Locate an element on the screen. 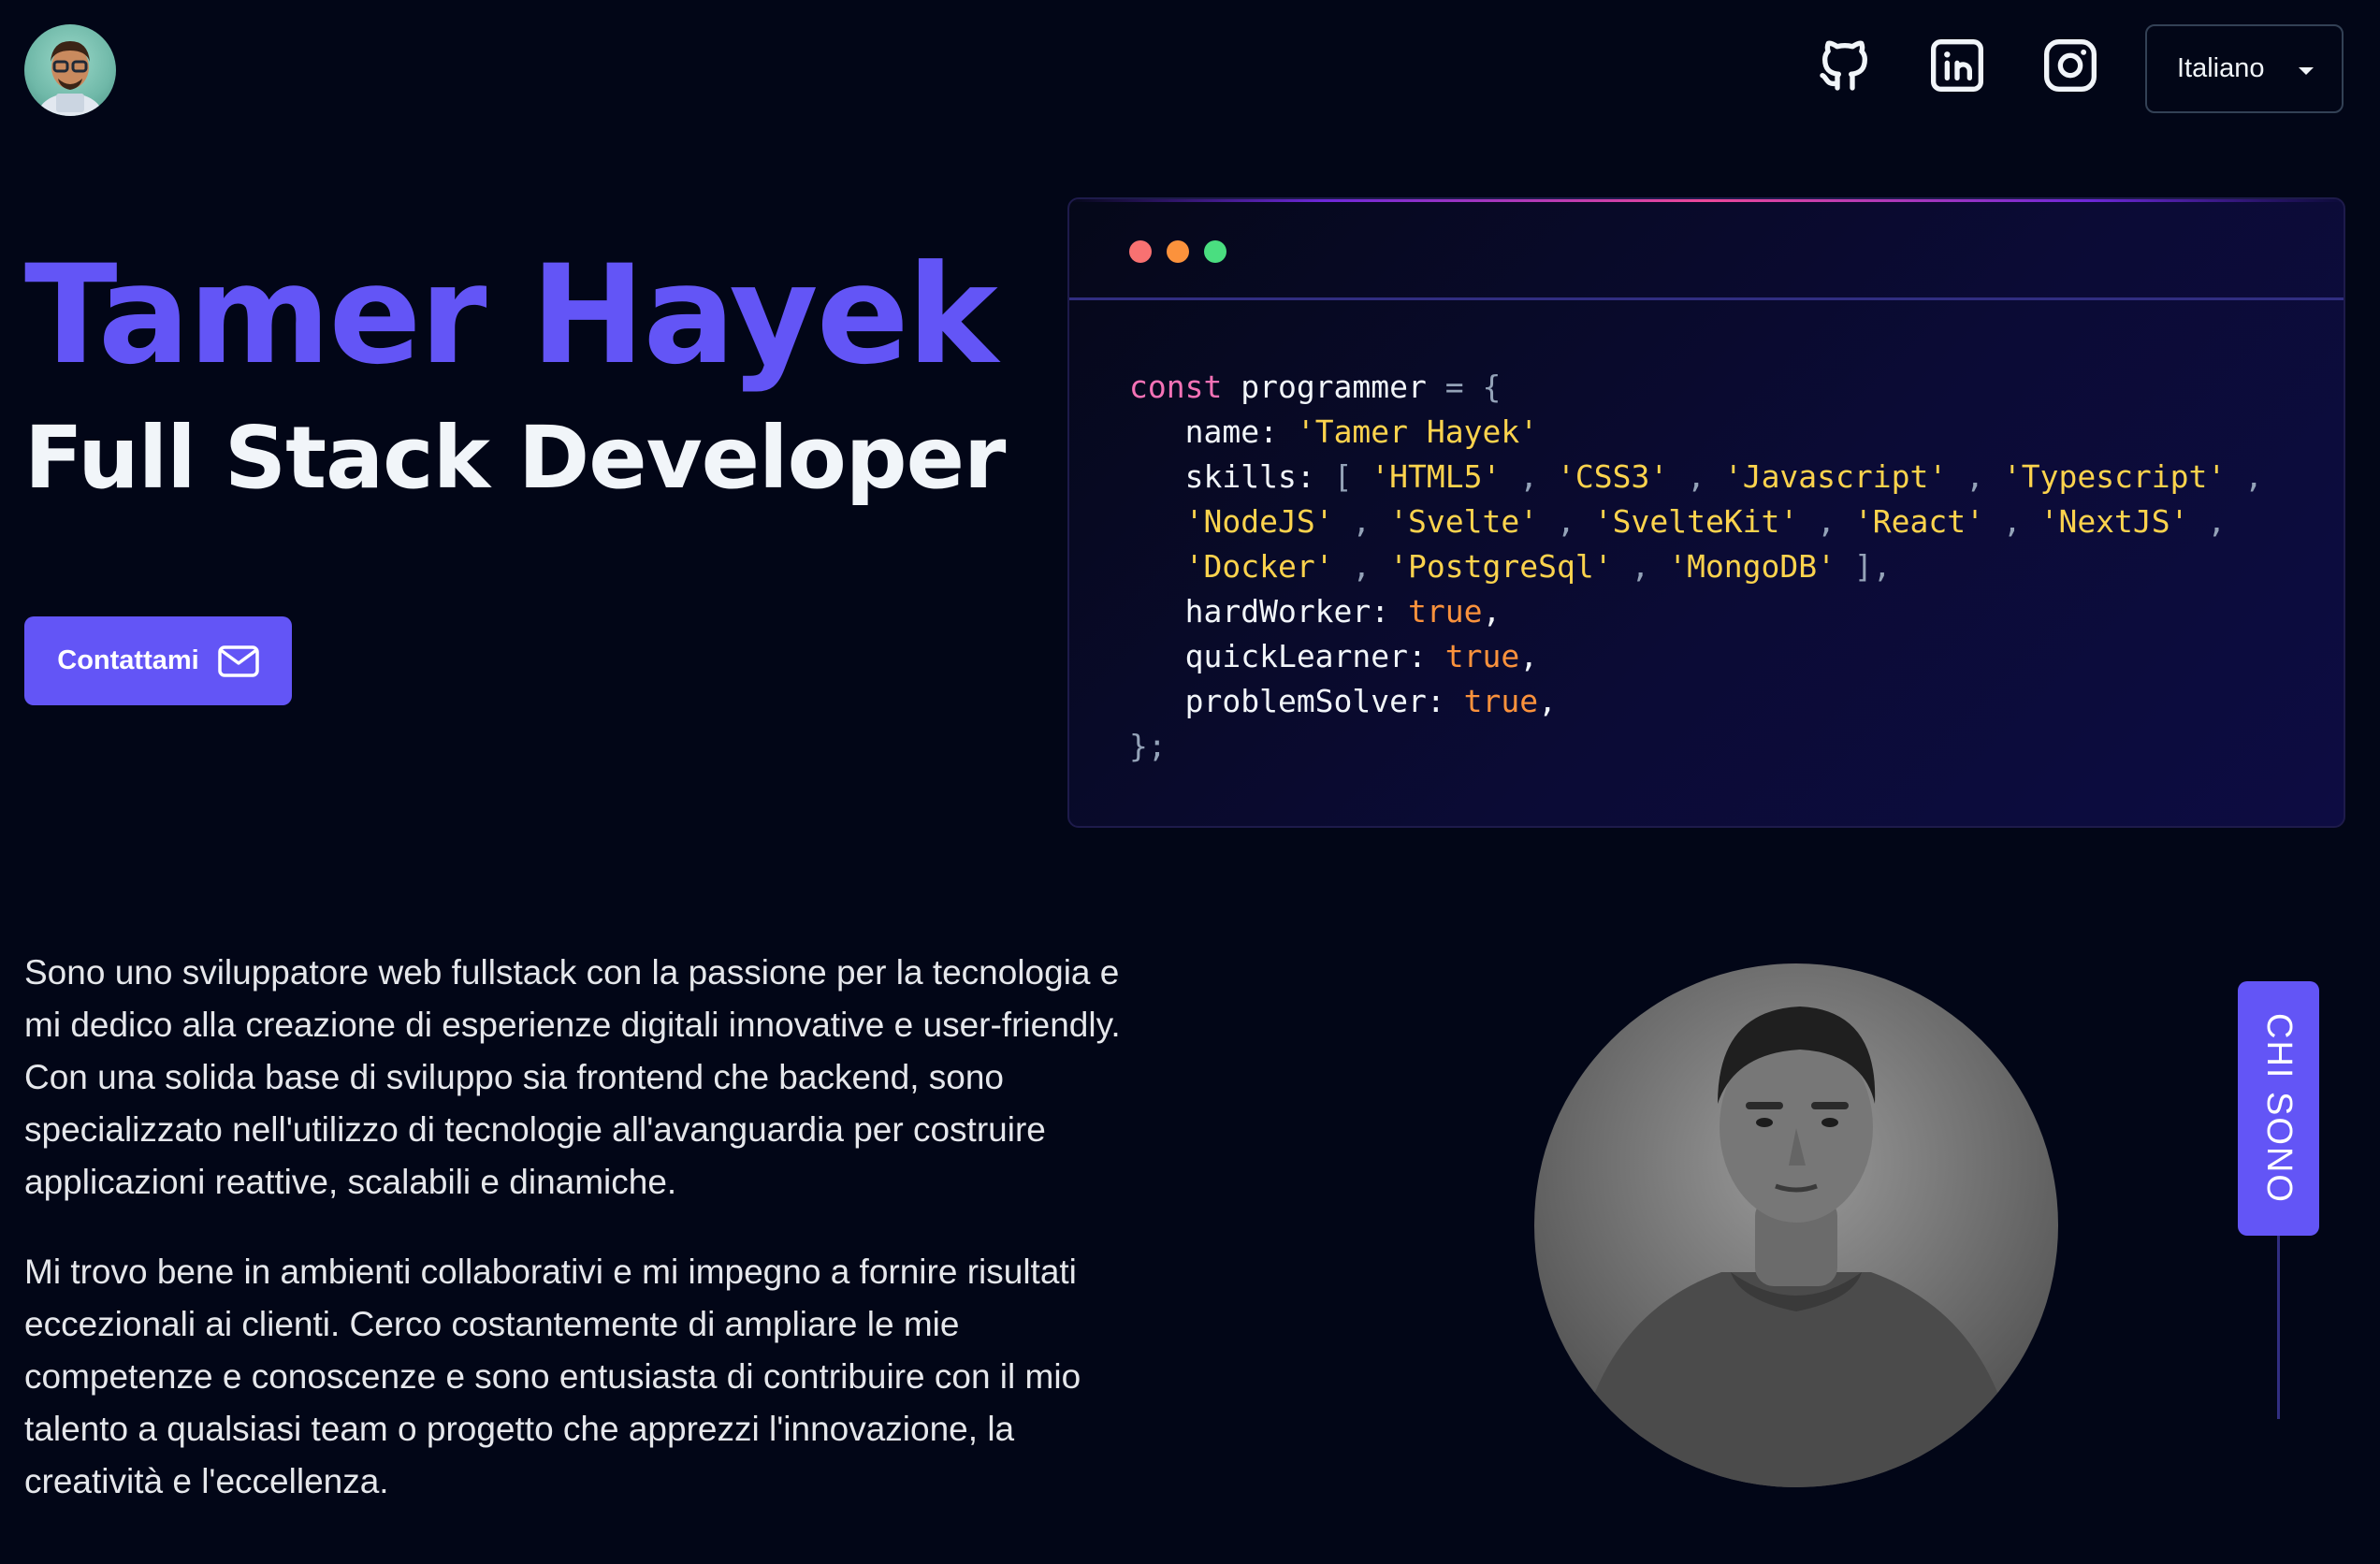 This screenshot has width=2380, height=1564. code-window-titlebar is located at coordinates (1706, 249).